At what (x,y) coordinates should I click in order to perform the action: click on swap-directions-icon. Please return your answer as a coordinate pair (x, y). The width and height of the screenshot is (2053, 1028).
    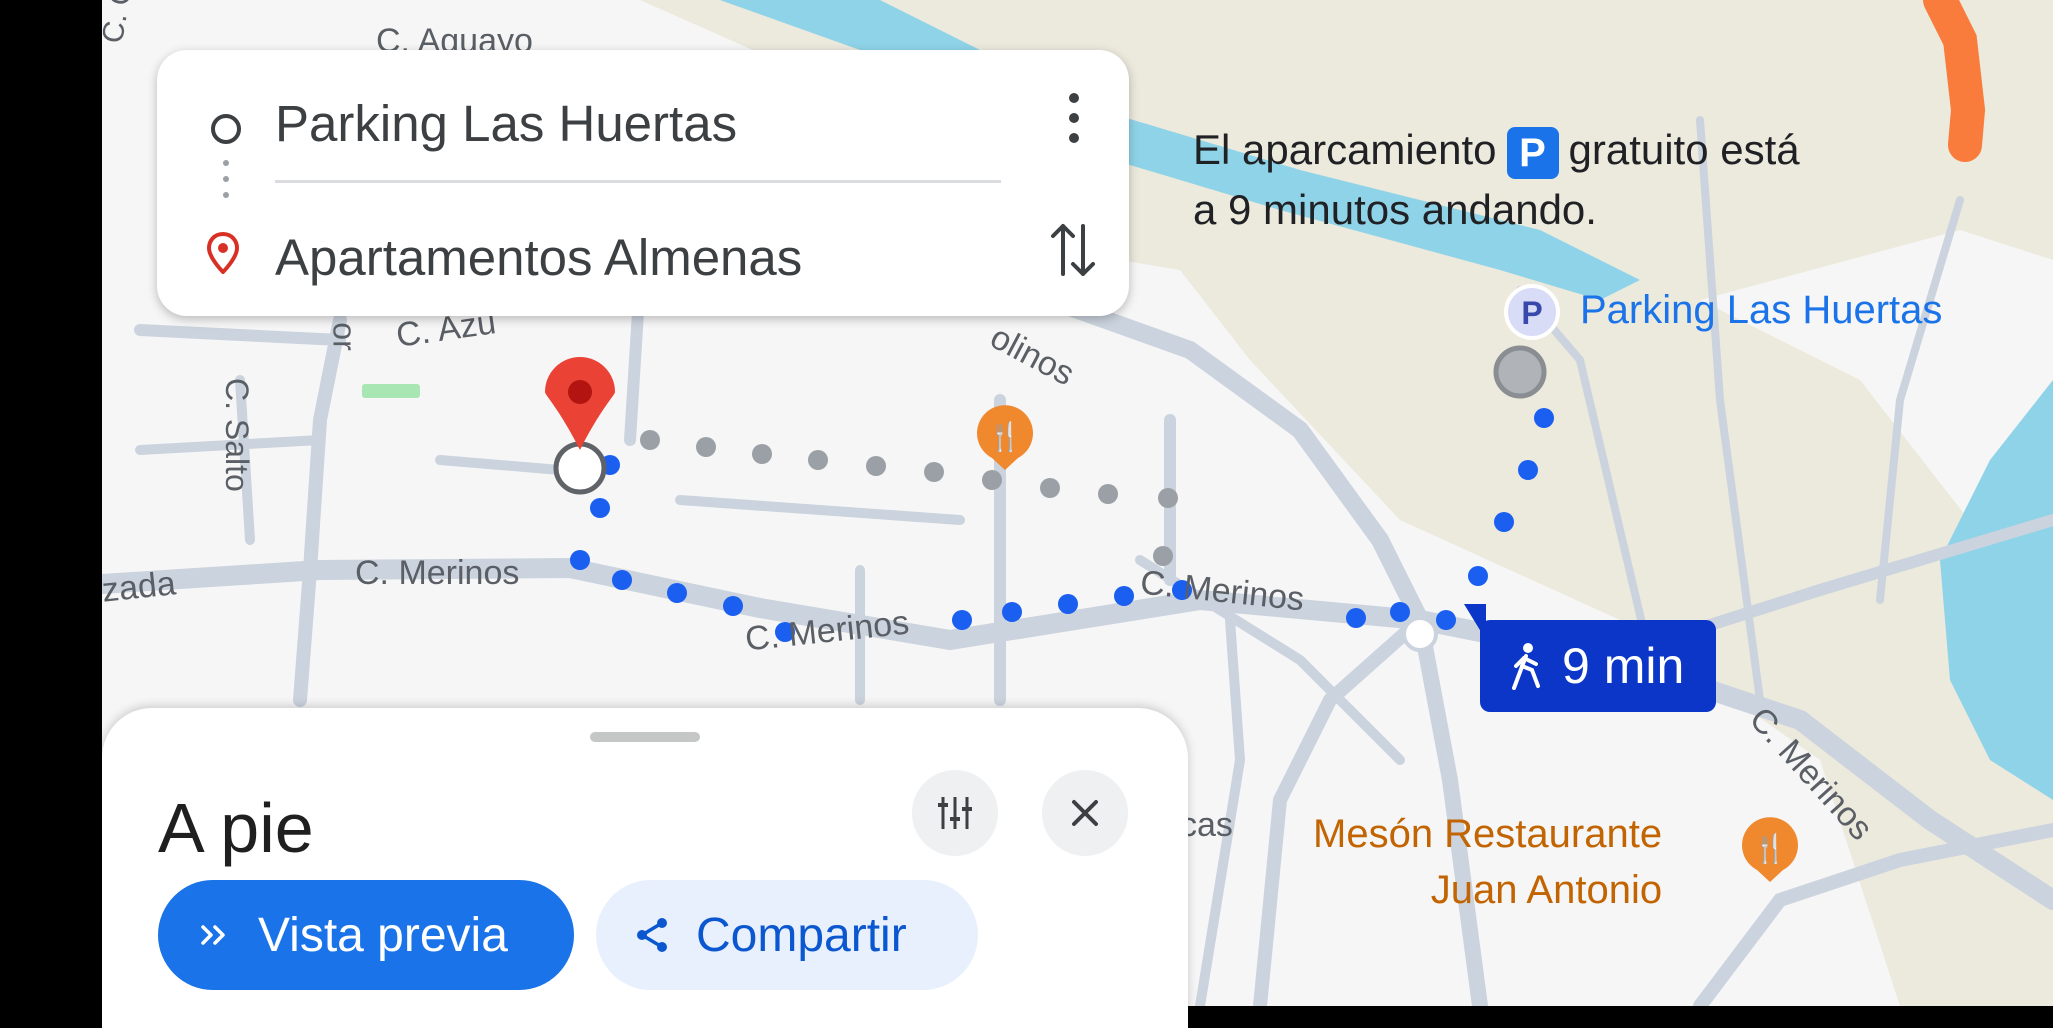
    Looking at the image, I should click on (1073, 250).